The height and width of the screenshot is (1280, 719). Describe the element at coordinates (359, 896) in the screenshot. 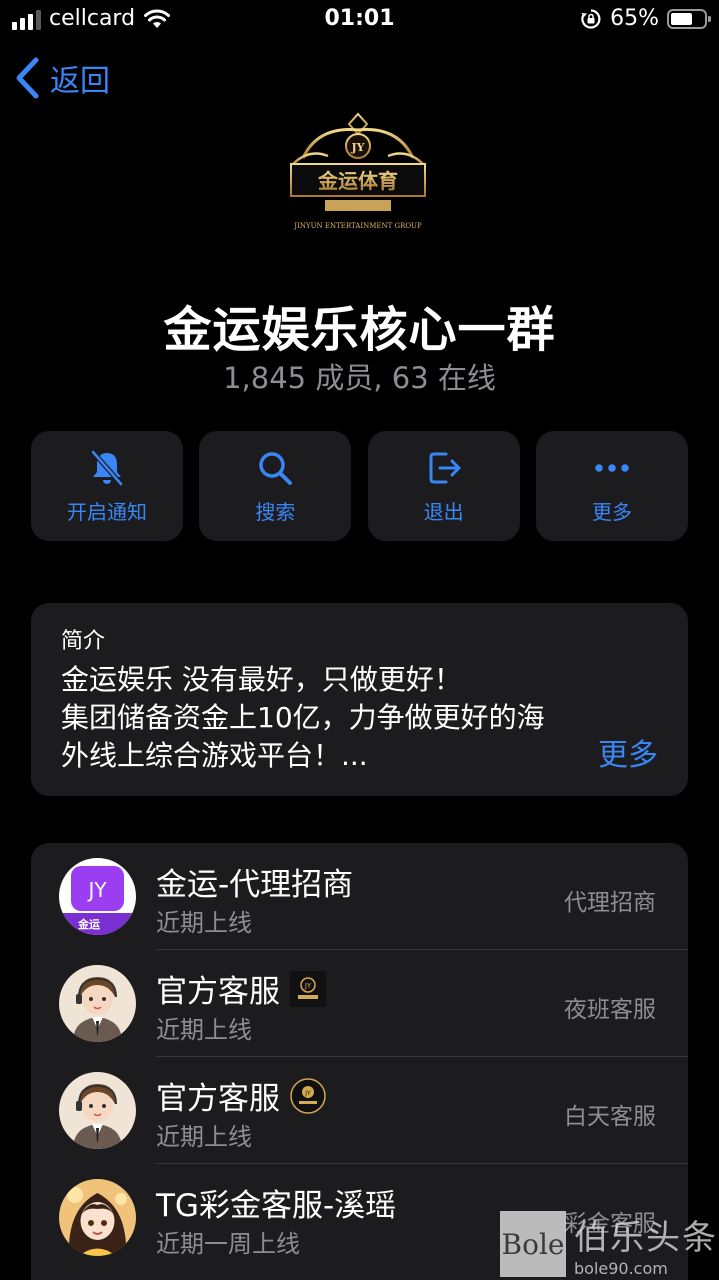

I see `list-item: JY 金运 金运-代理招商 近期上线 代理招商` at that location.